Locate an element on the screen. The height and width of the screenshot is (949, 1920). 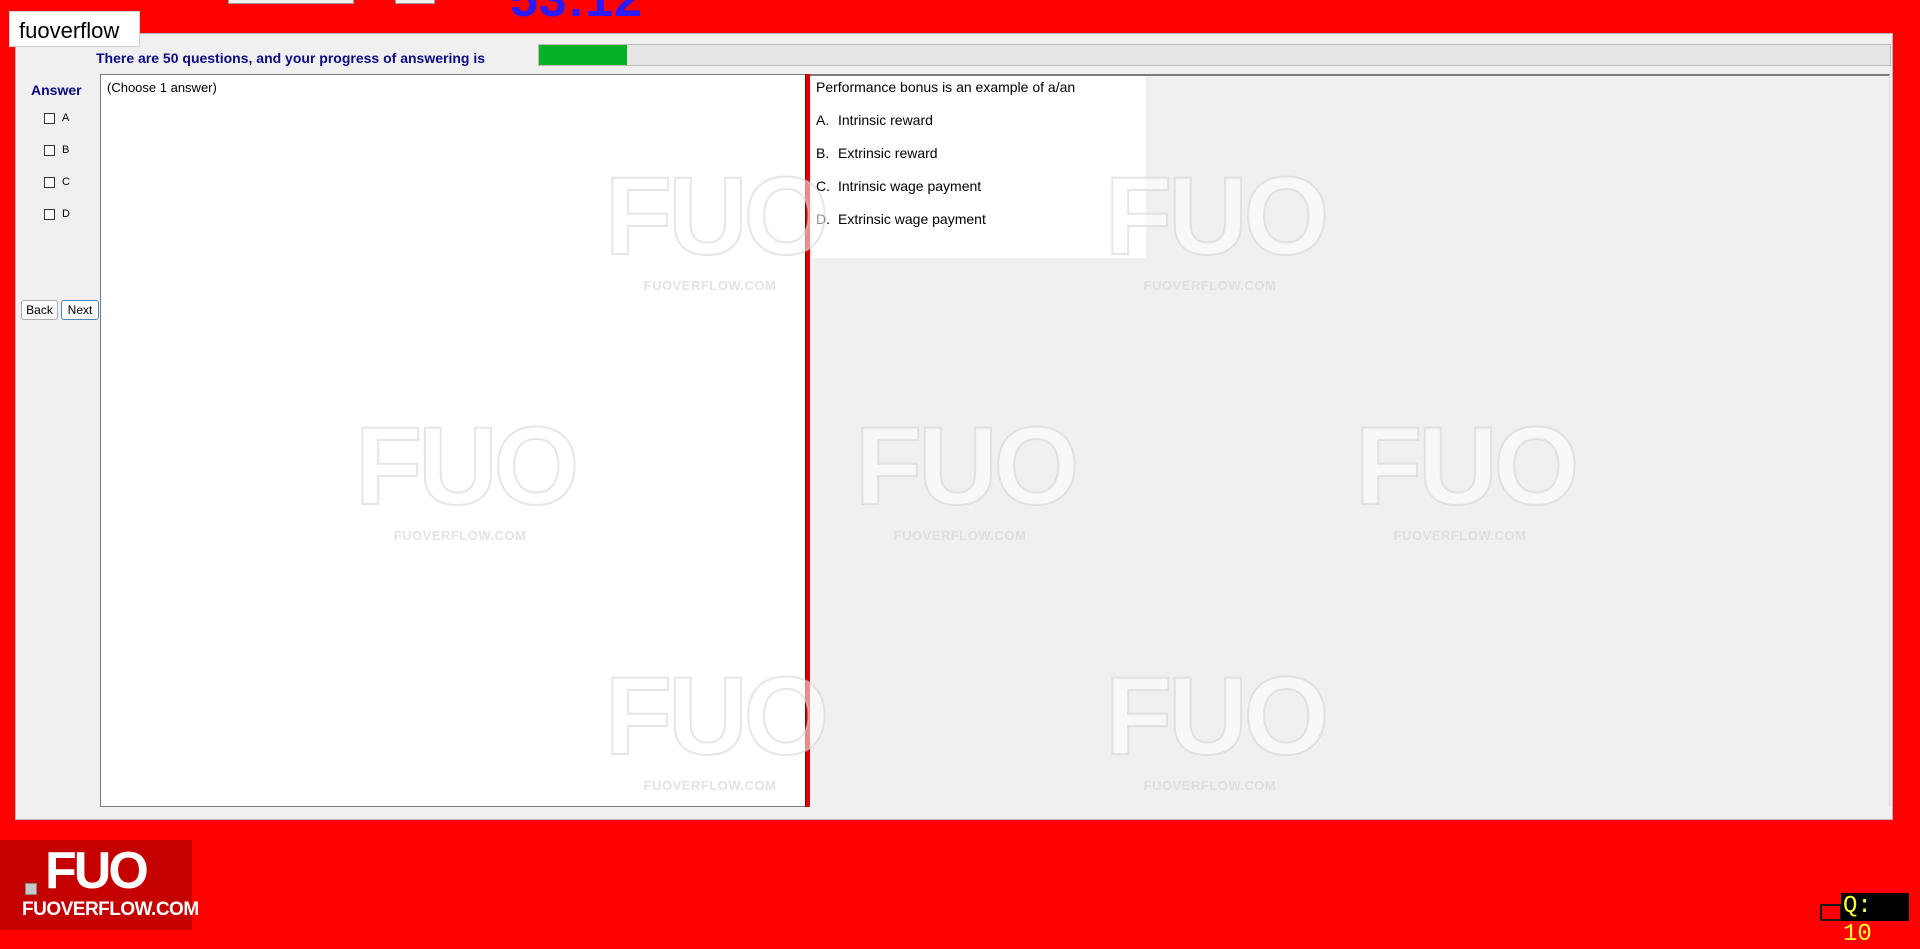
top-control-partial-small is located at coordinates (415, 2).